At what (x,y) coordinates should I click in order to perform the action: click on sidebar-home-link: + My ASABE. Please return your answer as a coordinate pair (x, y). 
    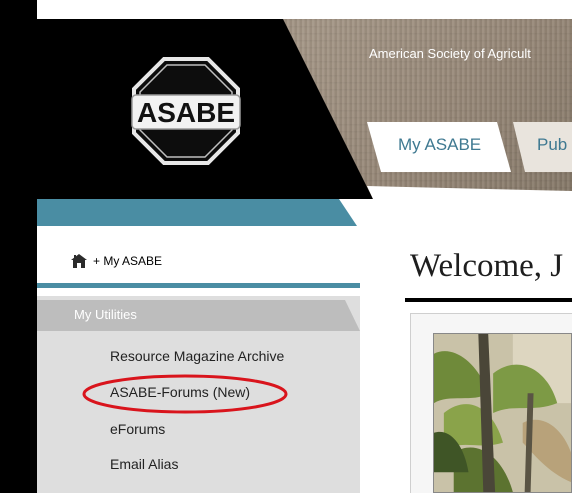
    Looking at the image, I should click on (198, 264).